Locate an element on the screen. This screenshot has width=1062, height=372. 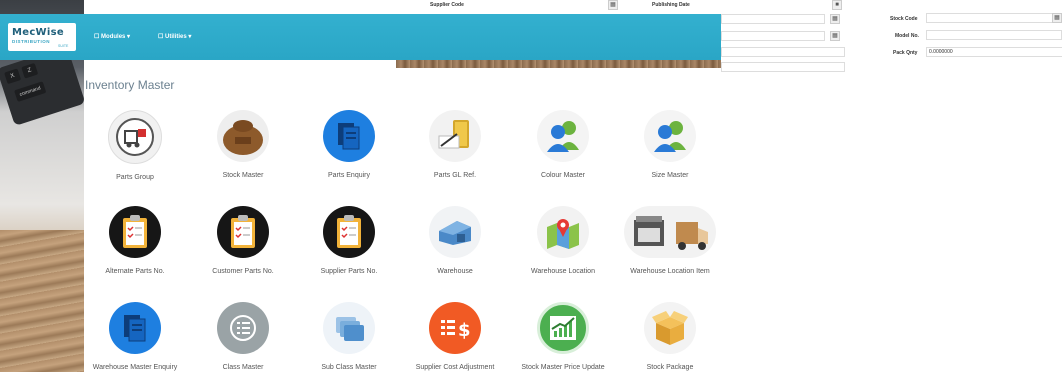
nav-utilities: ☐ Utilities ▾ is located at coordinates (174, 36).